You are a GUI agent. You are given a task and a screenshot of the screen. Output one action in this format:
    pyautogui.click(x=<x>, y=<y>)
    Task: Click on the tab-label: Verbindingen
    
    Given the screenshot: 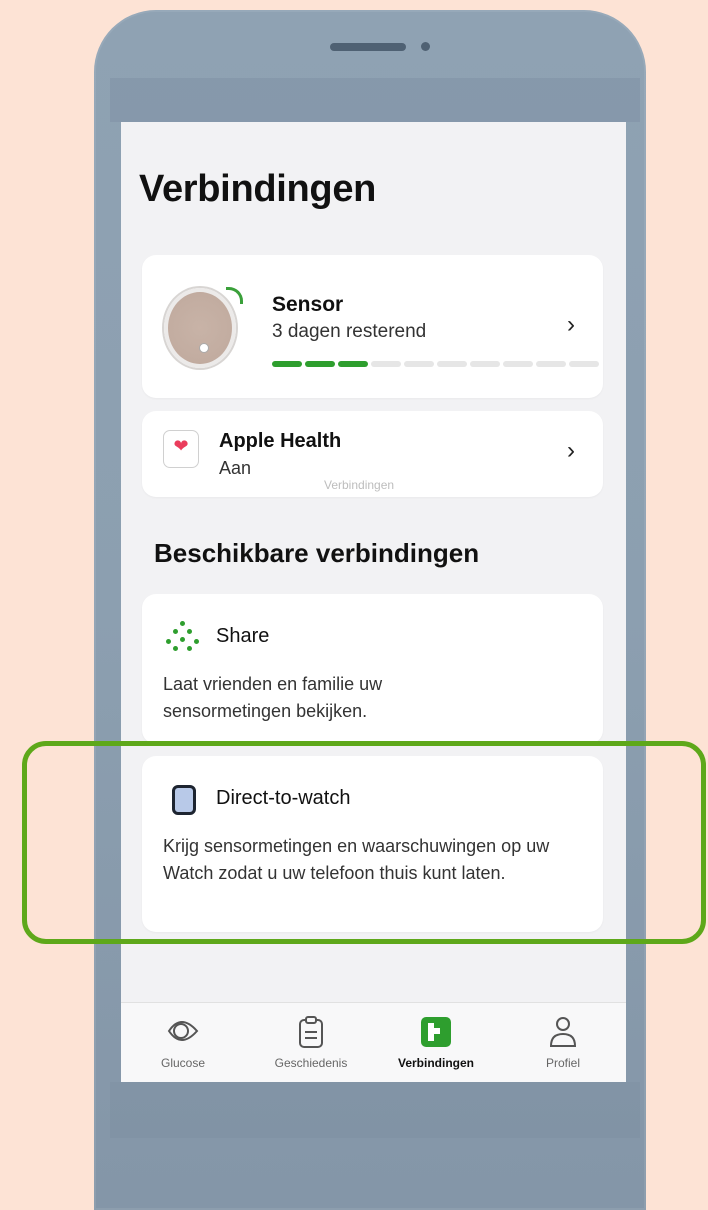 What is the action you would take?
    pyautogui.click(x=435, y=1063)
    